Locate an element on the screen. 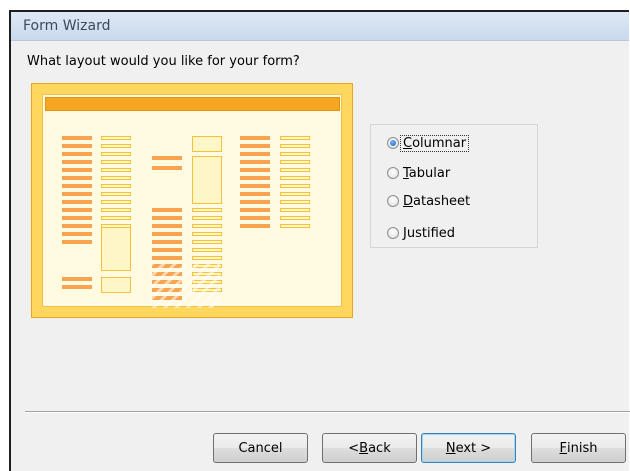 The height and width of the screenshot is (471, 630). finish-button: Finish is located at coordinates (578, 448).